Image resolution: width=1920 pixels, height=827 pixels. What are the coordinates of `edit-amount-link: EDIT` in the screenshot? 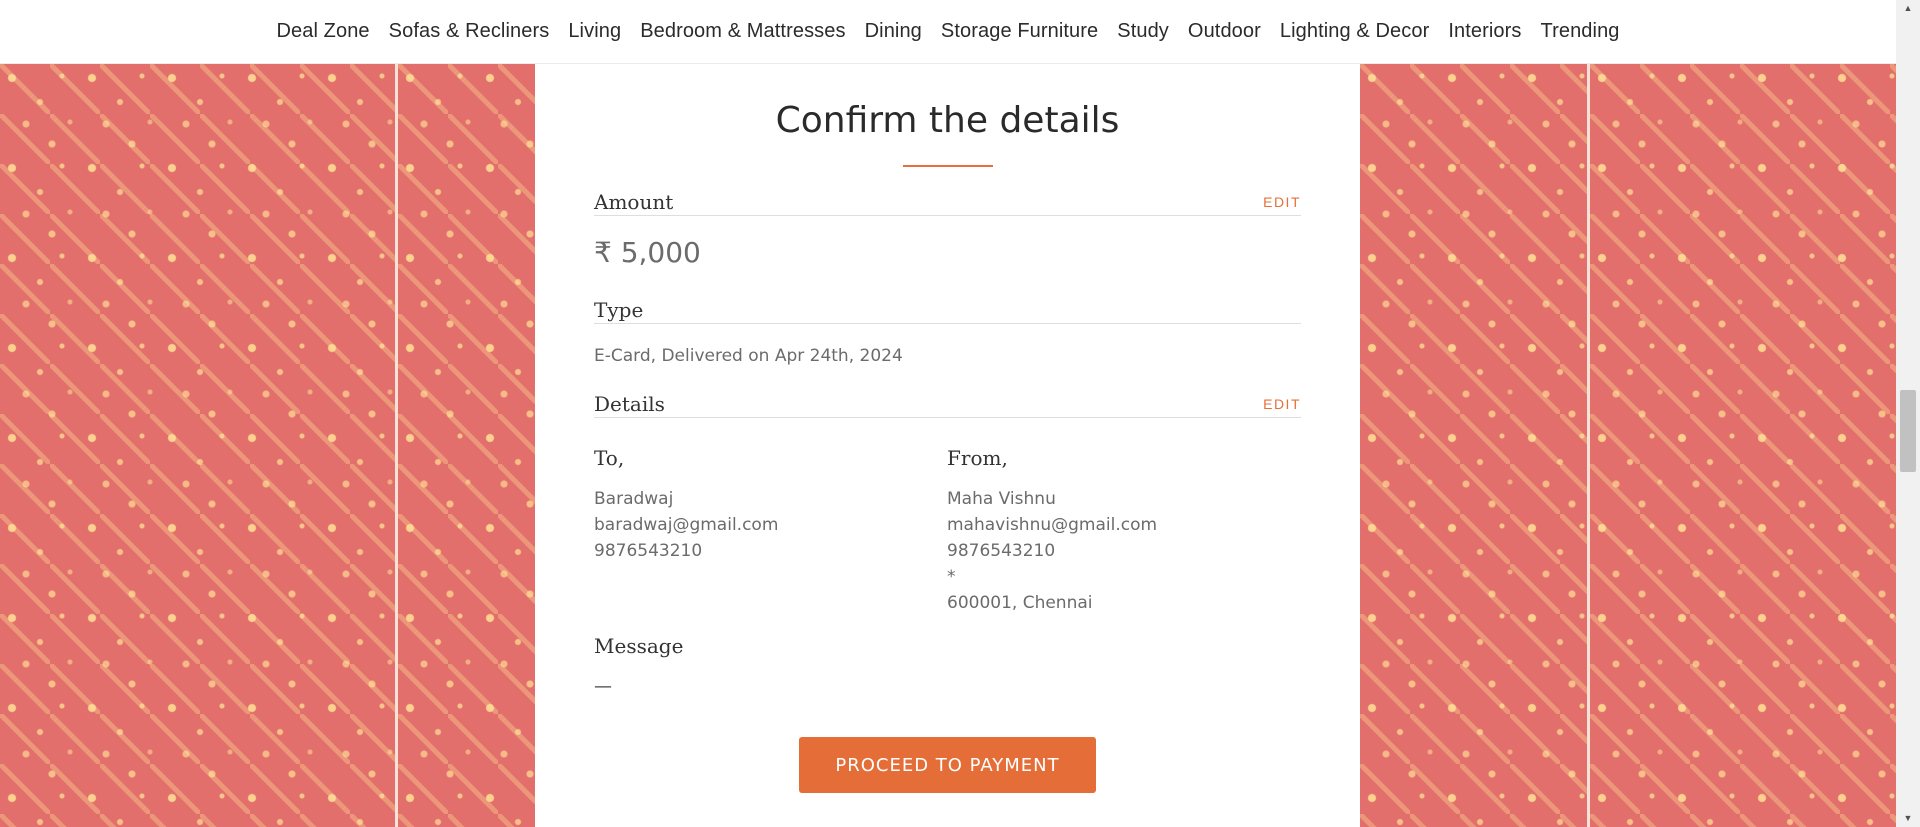 It's located at (1282, 202).